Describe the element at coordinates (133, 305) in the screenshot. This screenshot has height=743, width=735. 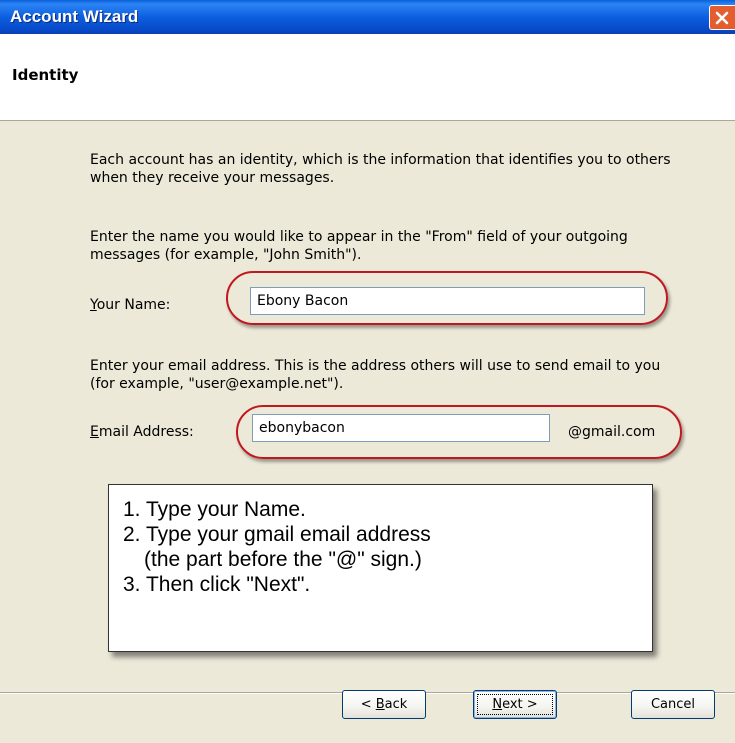
I see `your-name-label-text: our Name:` at that location.